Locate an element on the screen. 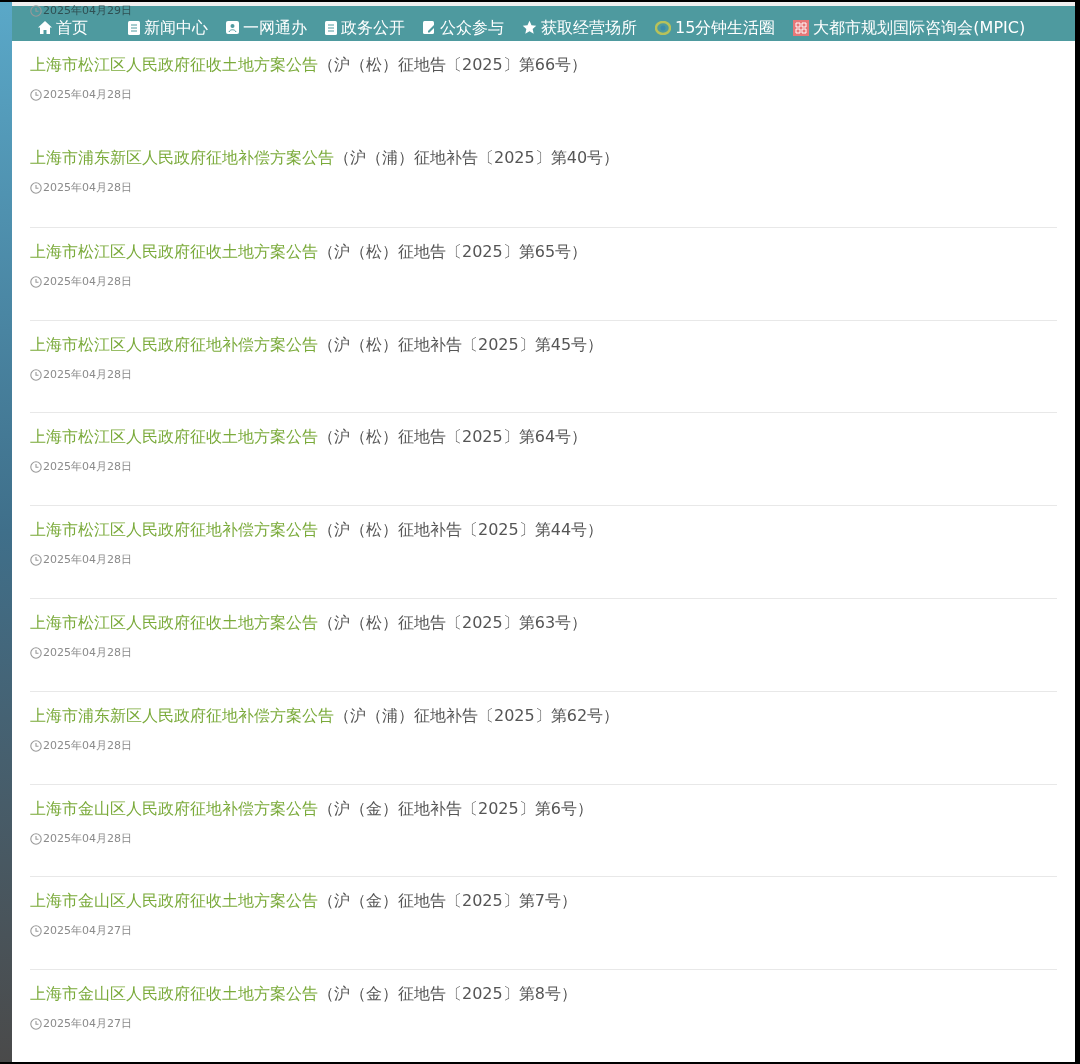 Image resolution: width=1080 pixels, height=1064 pixels. notice-number: （沪（浦）征地补告〔2025〕第62号） is located at coordinates (477, 715).